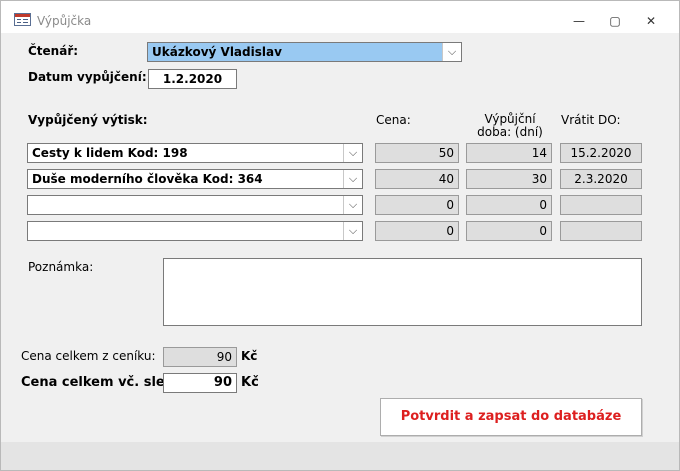 The height and width of the screenshot is (471, 680). I want to click on window-title: Výpůjčka, so click(64, 21).